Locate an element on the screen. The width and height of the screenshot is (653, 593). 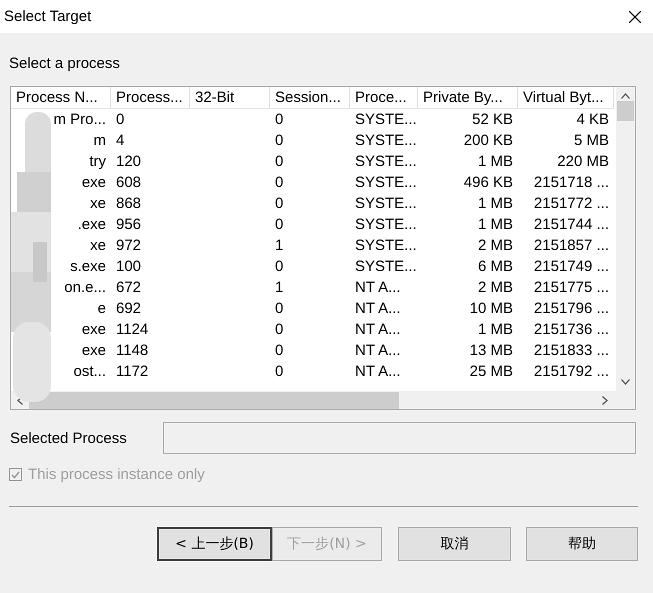
section-heading: Select a process is located at coordinates (64, 63).